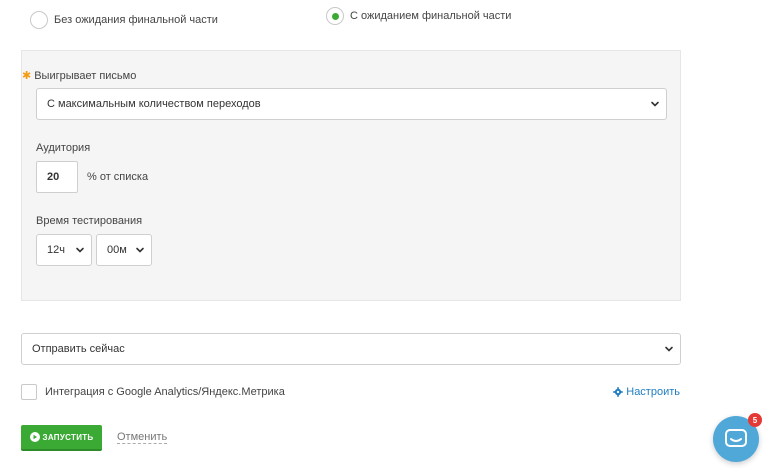 The height and width of the screenshot is (474, 768). I want to click on configure-label: Настроить, so click(653, 392).